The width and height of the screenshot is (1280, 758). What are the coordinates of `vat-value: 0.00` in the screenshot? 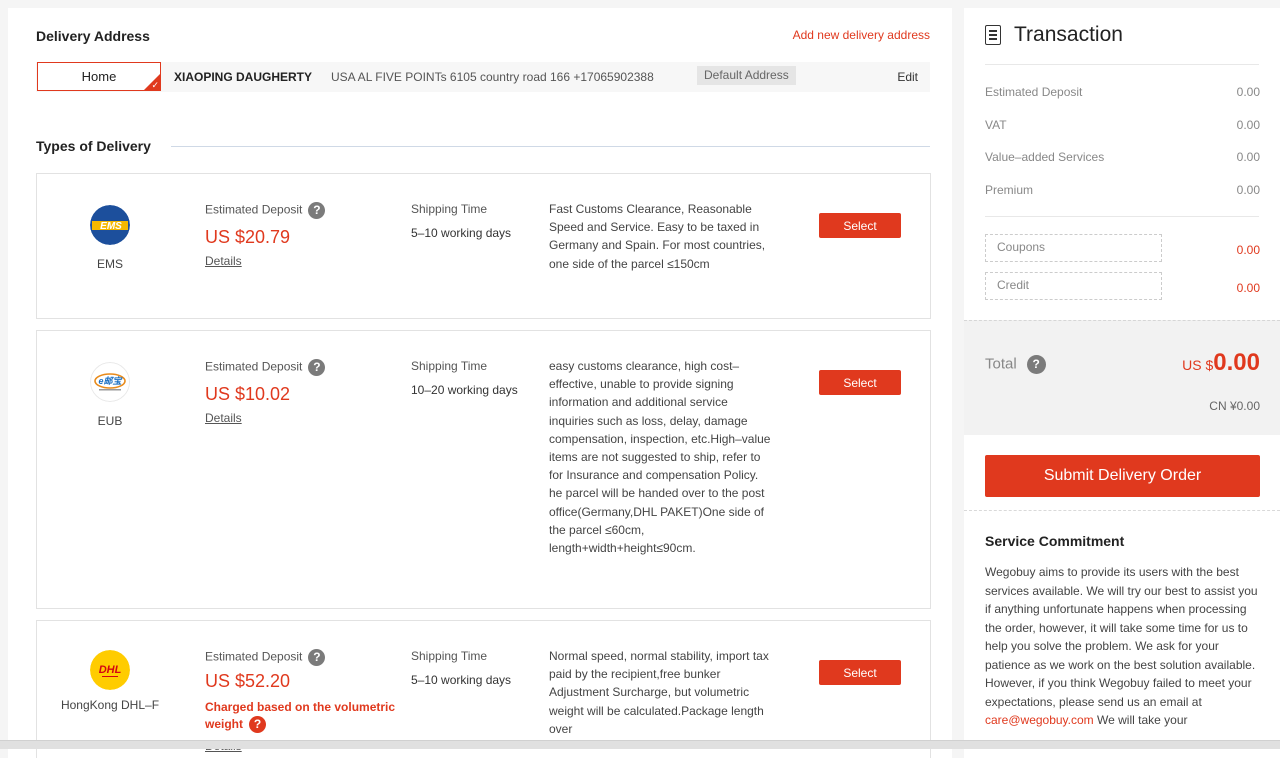 It's located at (1248, 125).